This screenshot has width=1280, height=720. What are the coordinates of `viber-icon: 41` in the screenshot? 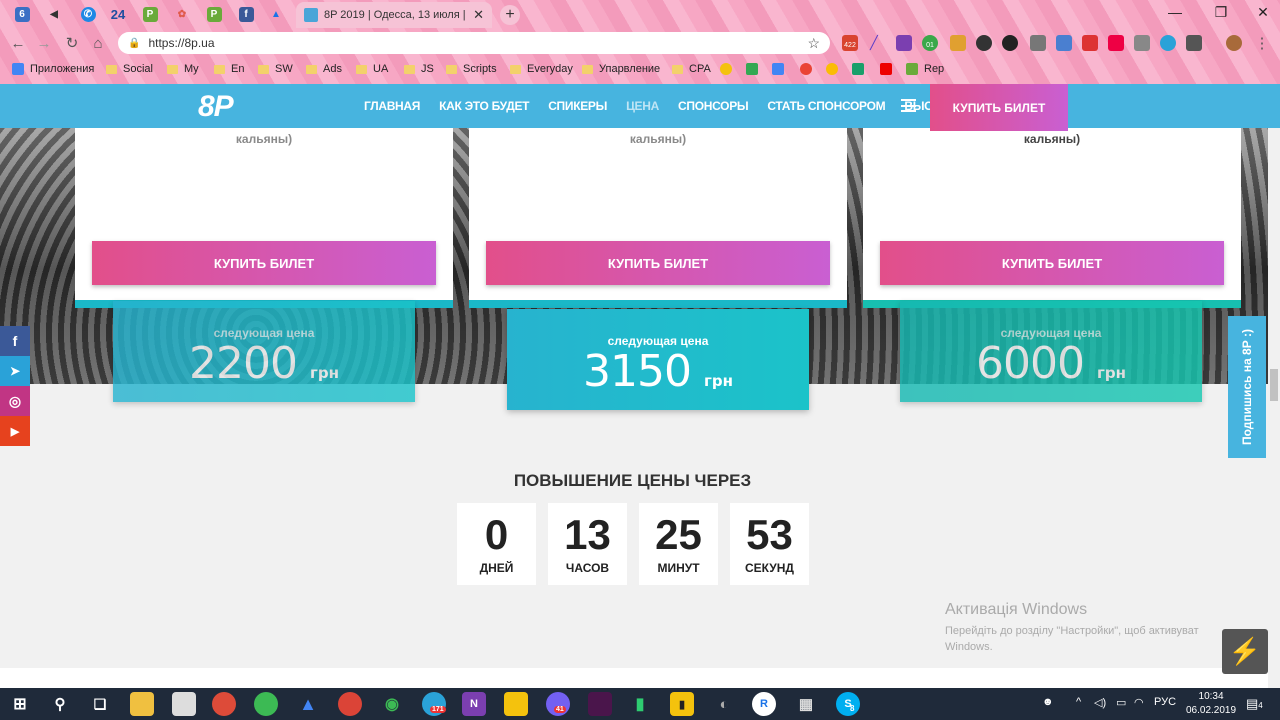 It's located at (558, 704).